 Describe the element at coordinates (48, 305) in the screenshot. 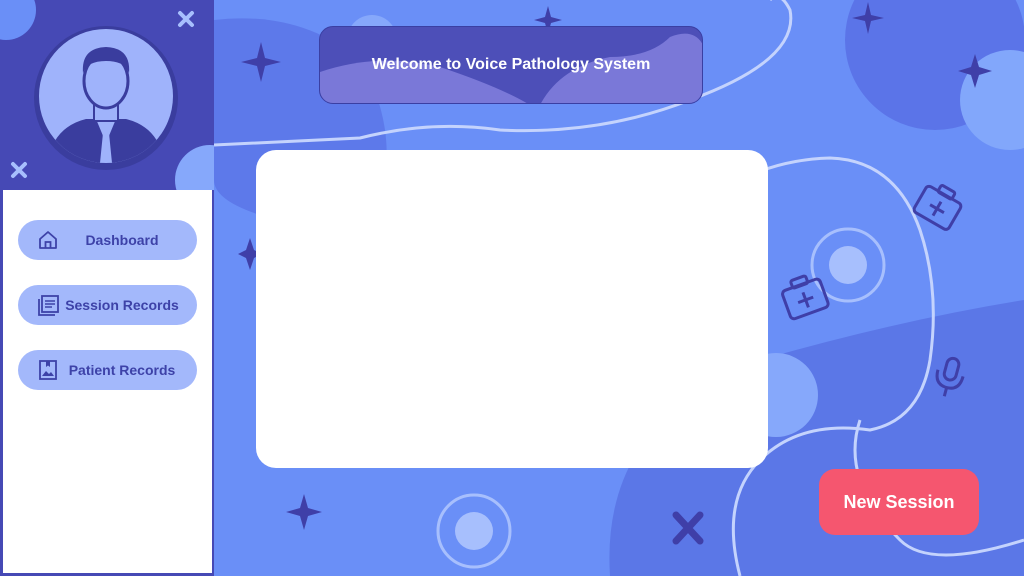

I see `records-icon` at that location.